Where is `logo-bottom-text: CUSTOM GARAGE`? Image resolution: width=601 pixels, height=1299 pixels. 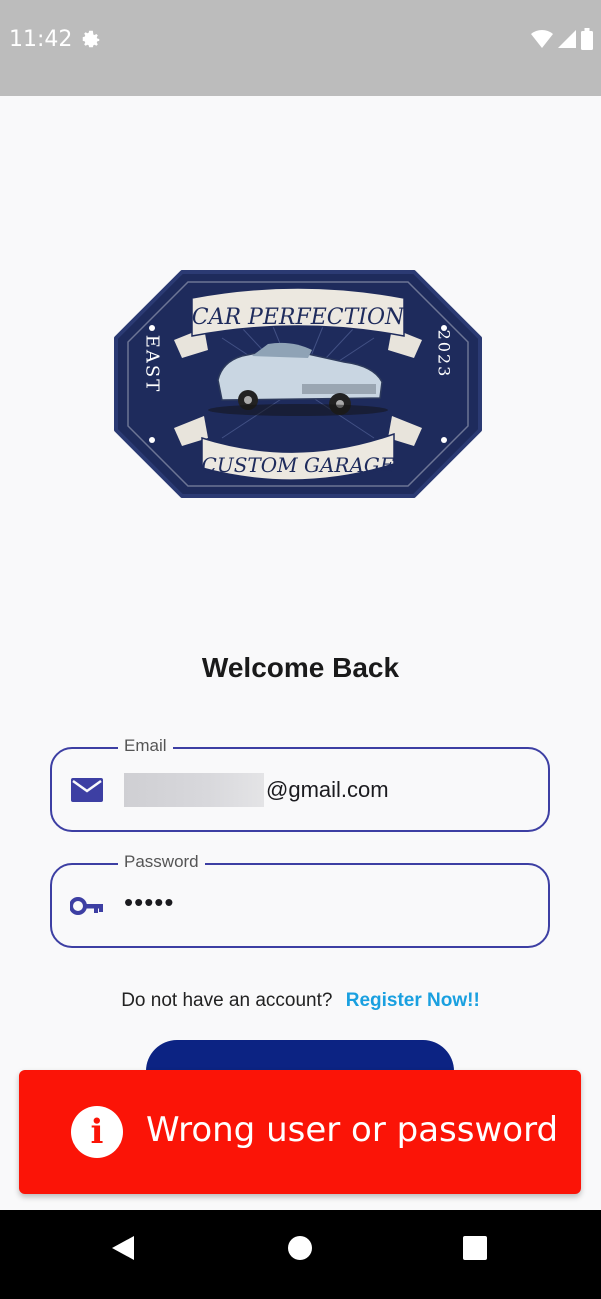 logo-bottom-text: CUSTOM GARAGE is located at coordinates (298, 465).